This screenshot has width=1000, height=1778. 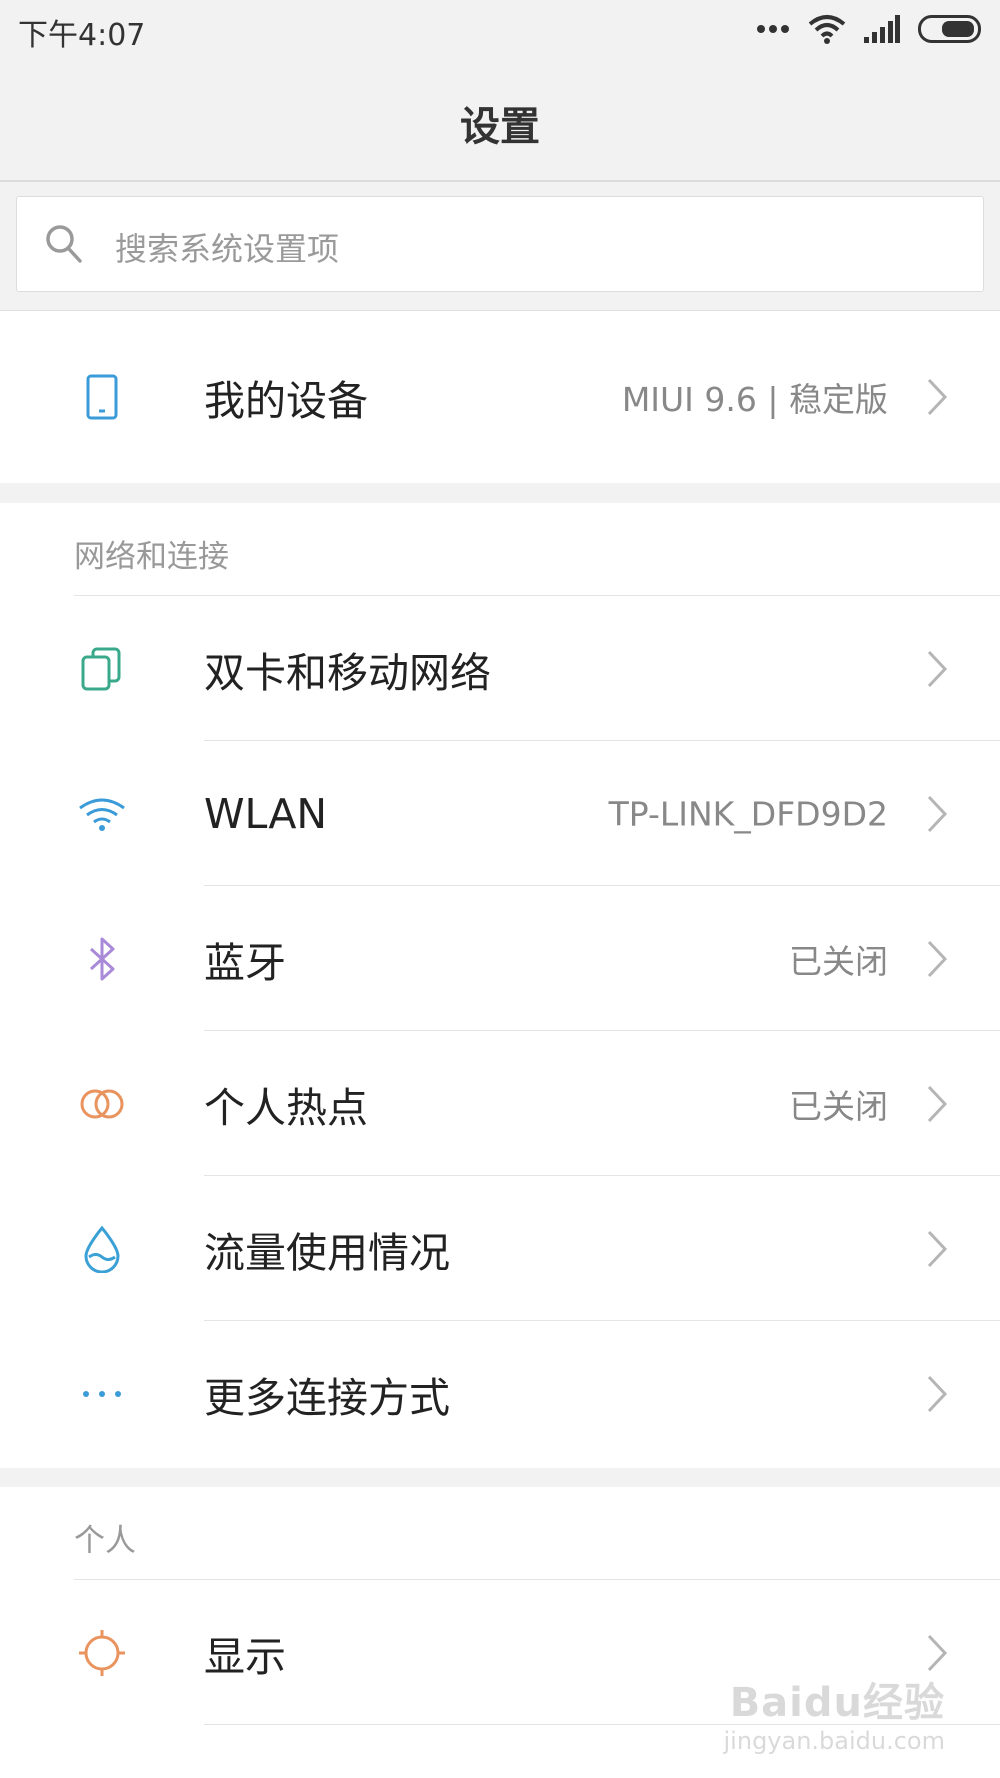 What do you see at coordinates (286, 400) in the screenshot?
I see `my-device-label: 我的设备` at bounding box center [286, 400].